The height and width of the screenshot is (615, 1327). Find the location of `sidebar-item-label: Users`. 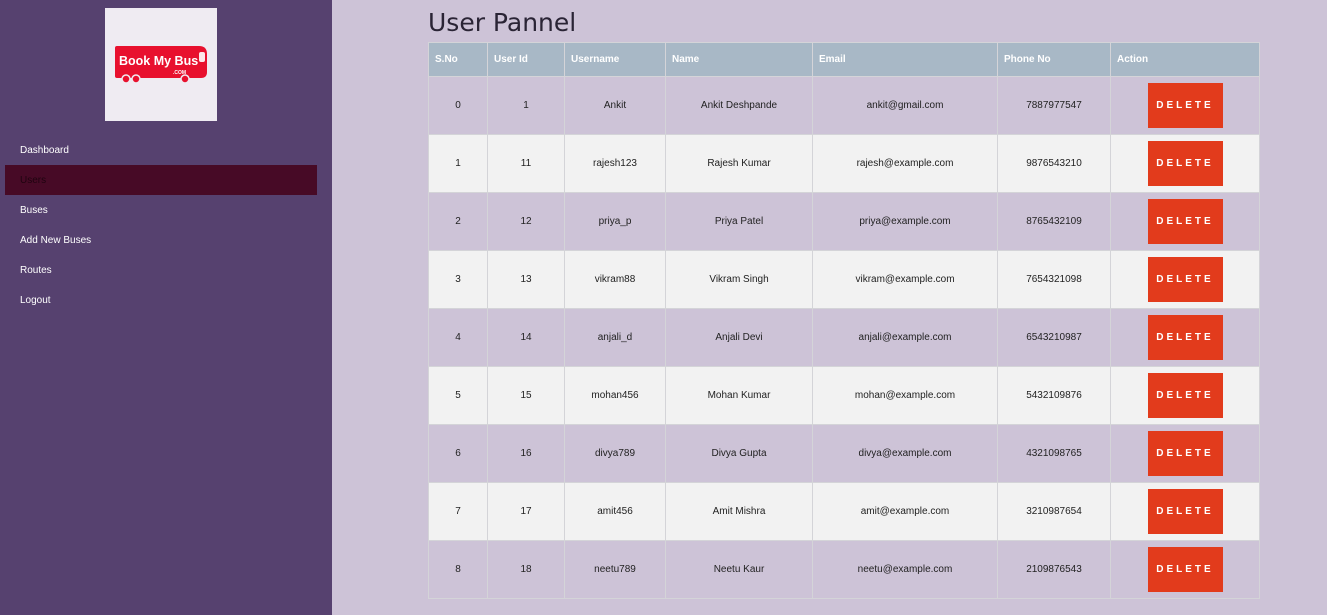

sidebar-item-label: Users is located at coordinates (33, 180).